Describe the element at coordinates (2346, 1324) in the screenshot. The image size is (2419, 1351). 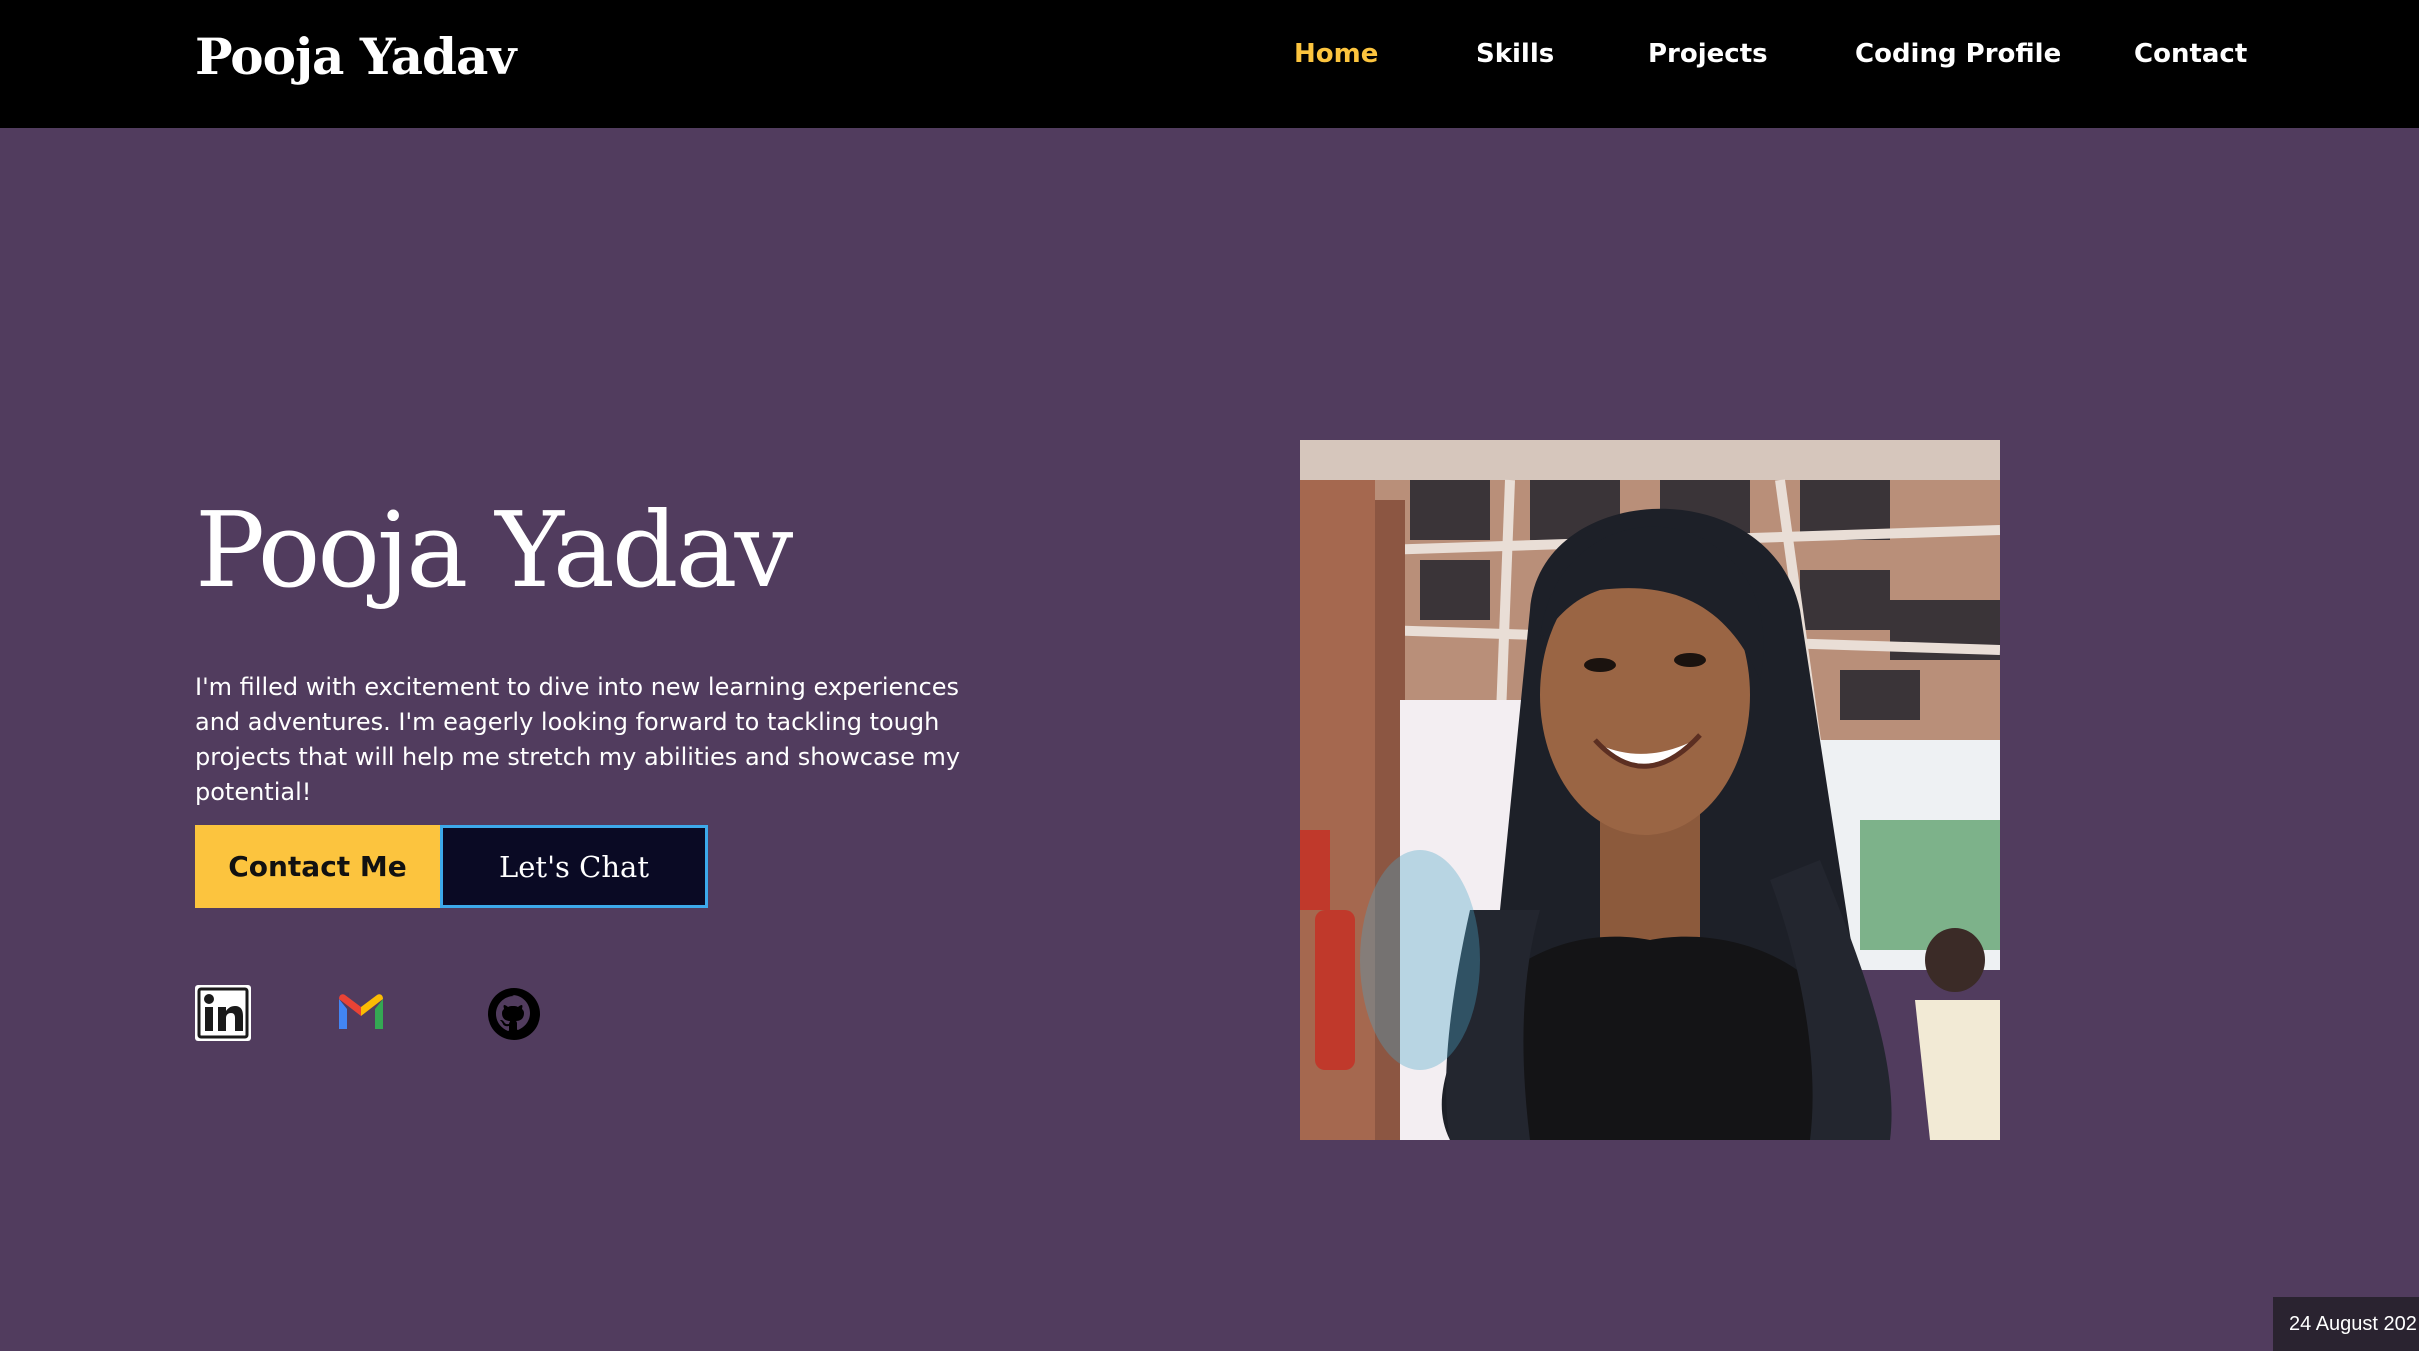
I see `date-overlay-badge: 24 August 202` at that location.